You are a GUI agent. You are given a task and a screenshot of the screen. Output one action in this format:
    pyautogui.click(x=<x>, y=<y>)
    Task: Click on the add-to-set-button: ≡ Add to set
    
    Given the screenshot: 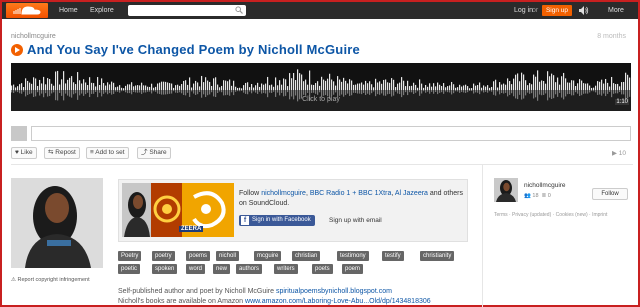 What is the action you would take?
    pyautogui.click(x=107, y=153)
    